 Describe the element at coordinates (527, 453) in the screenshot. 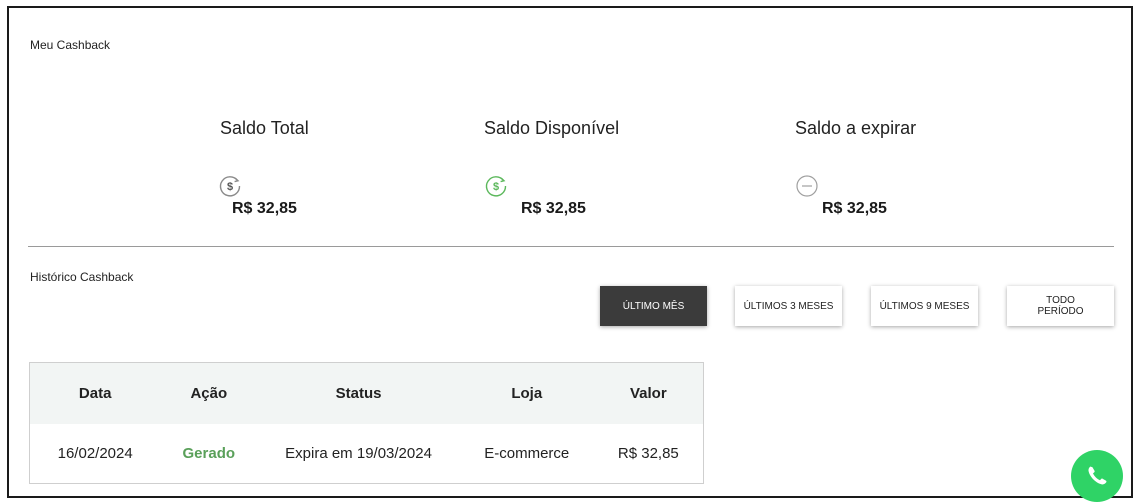

I see `cell-loja: E-commerce` at that location.